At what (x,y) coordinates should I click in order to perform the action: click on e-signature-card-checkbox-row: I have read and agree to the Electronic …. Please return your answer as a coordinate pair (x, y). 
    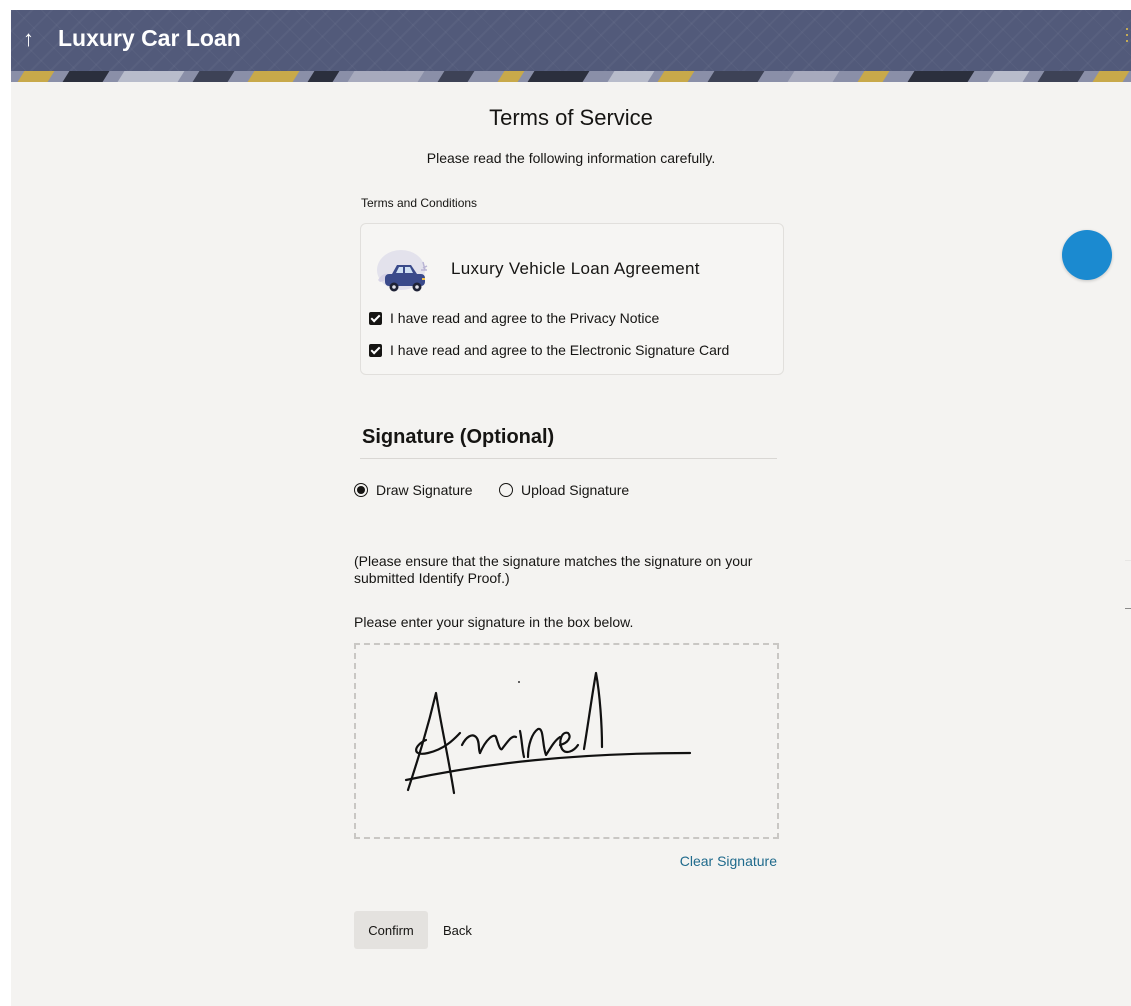
    Looking at the image, I should click on (549, 350).